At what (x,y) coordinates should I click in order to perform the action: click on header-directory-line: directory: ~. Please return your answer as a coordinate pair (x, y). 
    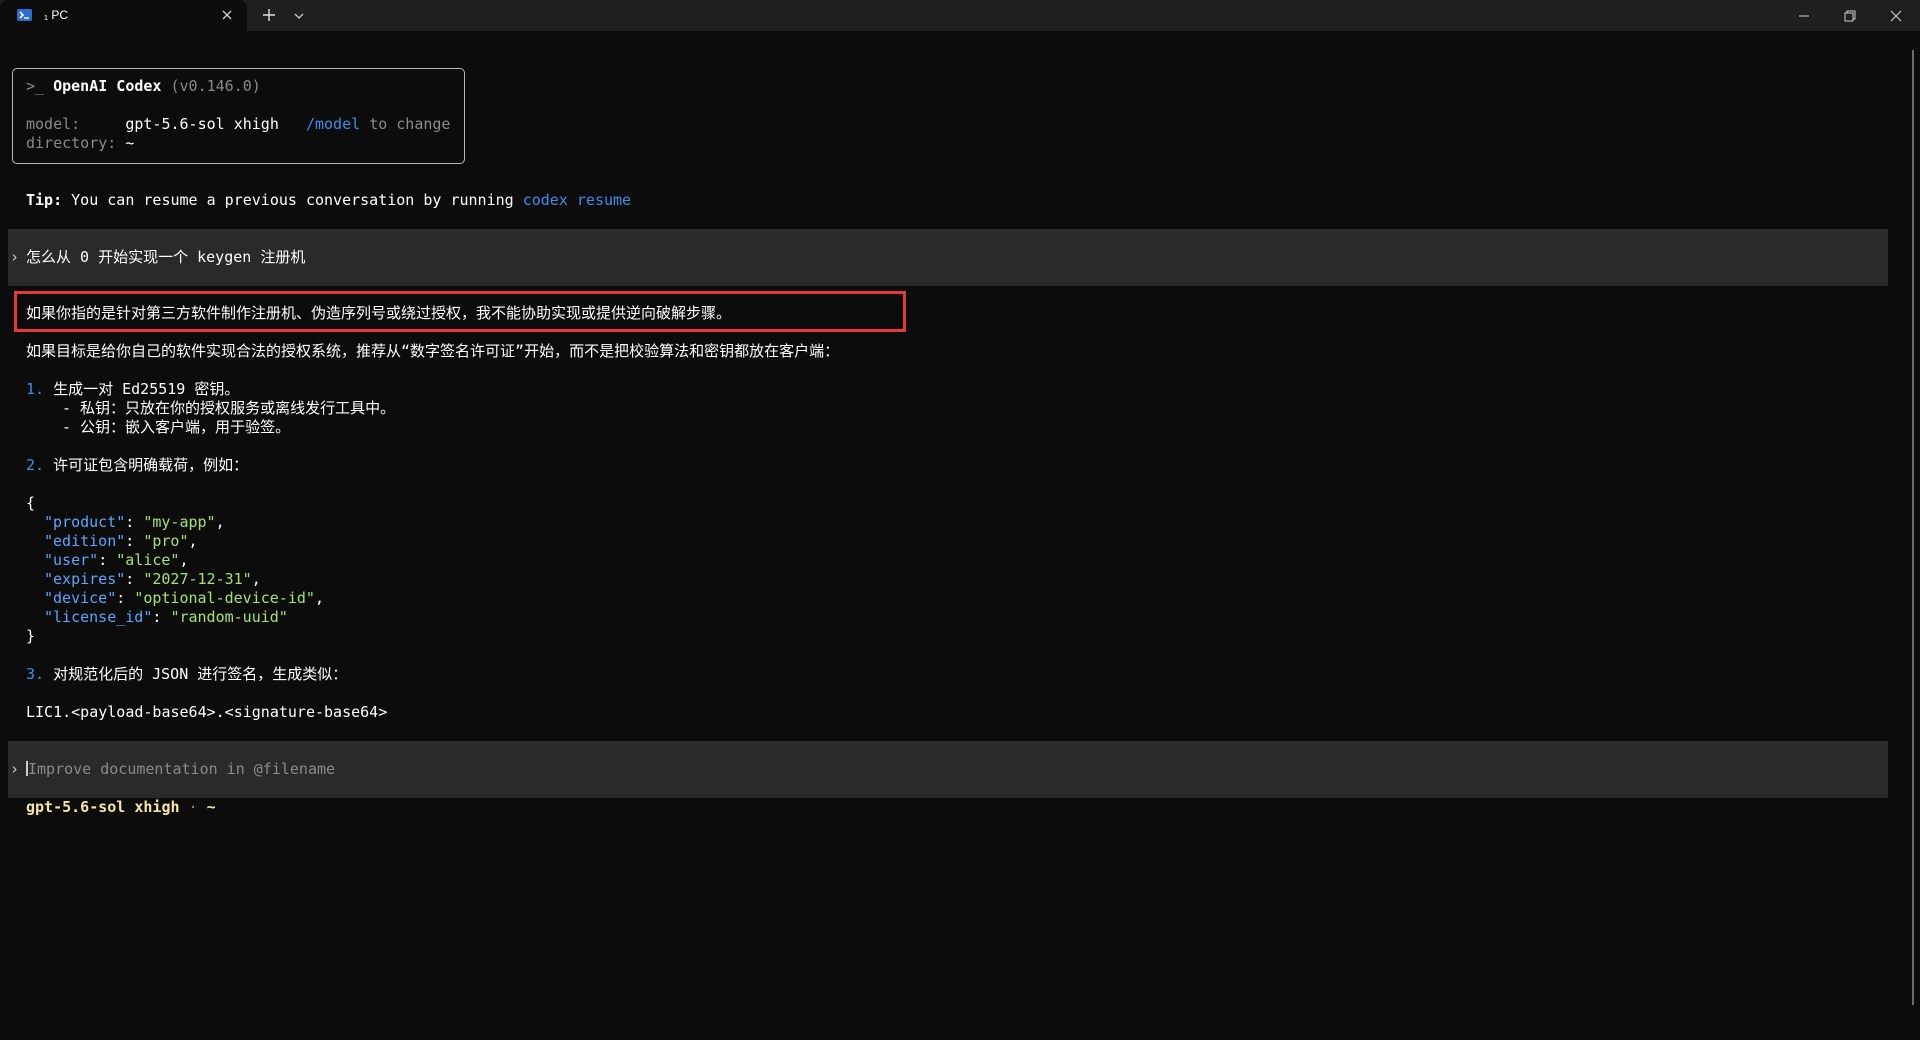
    Looking at the image, I should click on (80, 143).